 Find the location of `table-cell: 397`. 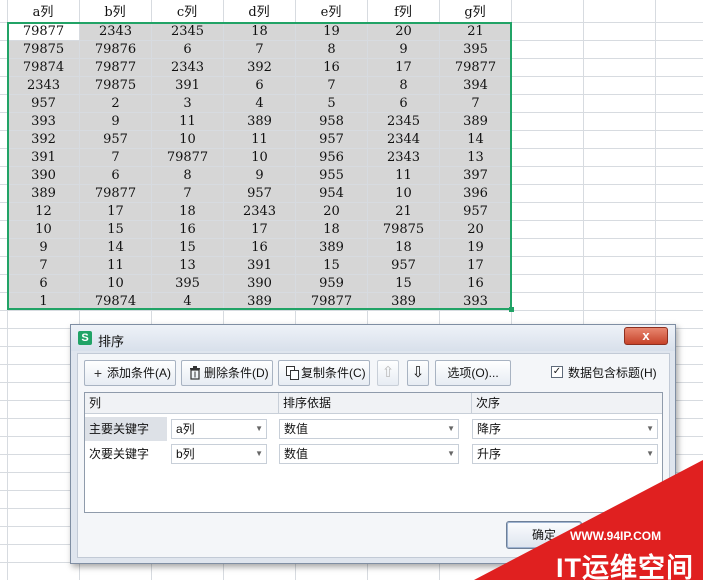

table-cell: 397 is located at coordinates (475, 175).